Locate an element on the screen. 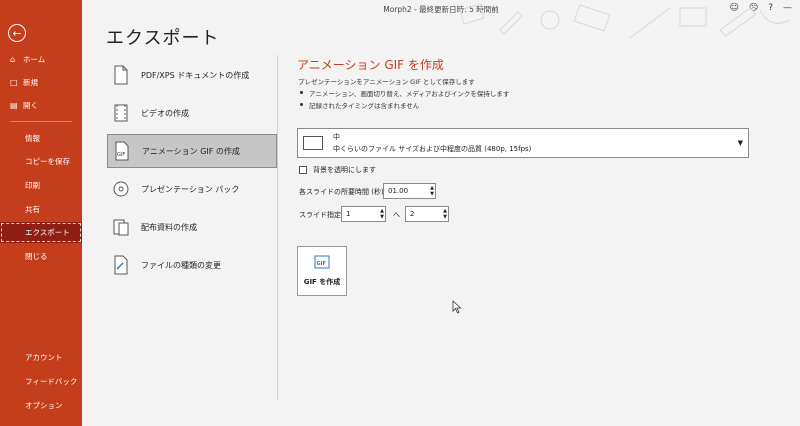 The image size is (800, 426). pane-divider is located at coordinates (277, 227).